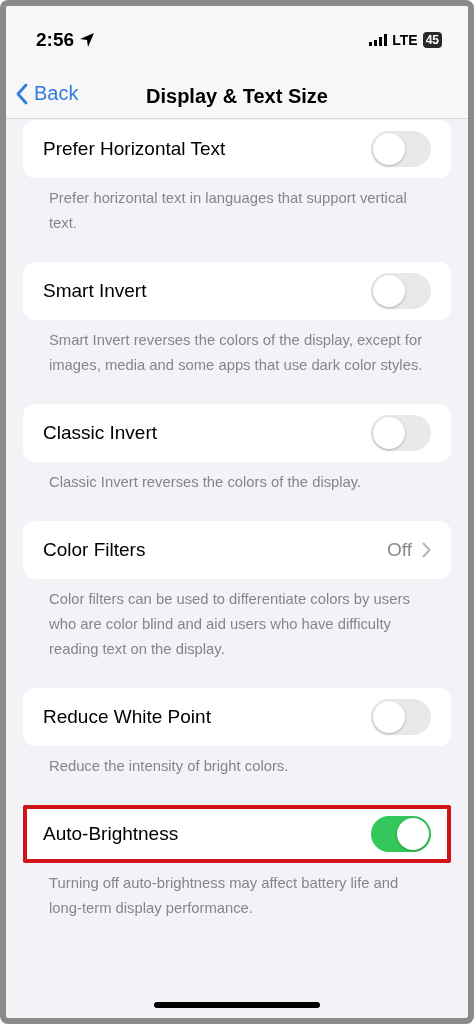 This screenshot has height=1024, width=474. I want to click on setting-description: Reduce the intensity of bright colors., so click(169, 766).